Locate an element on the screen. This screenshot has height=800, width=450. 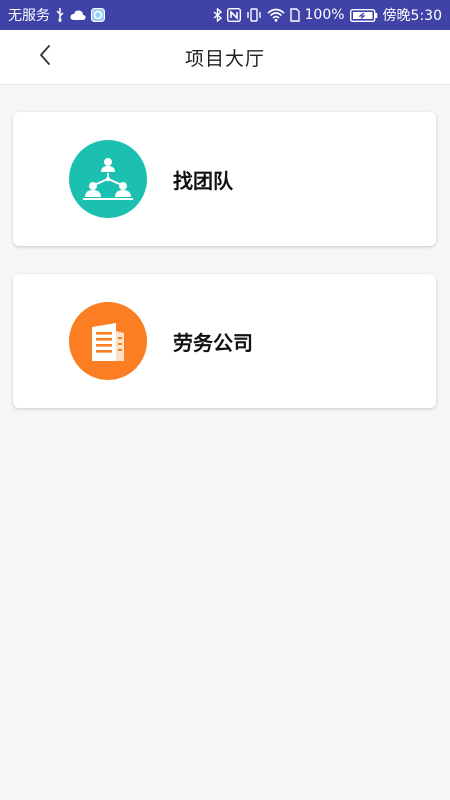
usb-icon is located at coordinates (60, 15).